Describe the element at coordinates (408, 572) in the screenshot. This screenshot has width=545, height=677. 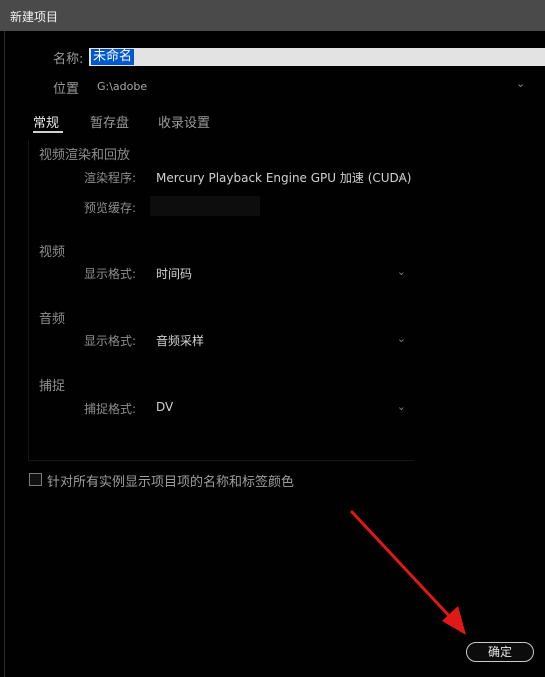
I see `annotation-arrow-icon` at that location.